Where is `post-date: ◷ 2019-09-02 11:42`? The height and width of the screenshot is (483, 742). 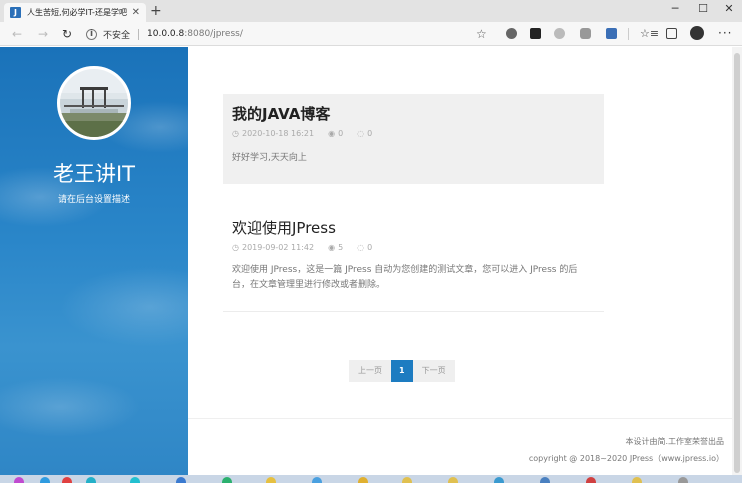 post-date: ◷ 2019-09-02 11:42 is located at coordinates (273, 247).